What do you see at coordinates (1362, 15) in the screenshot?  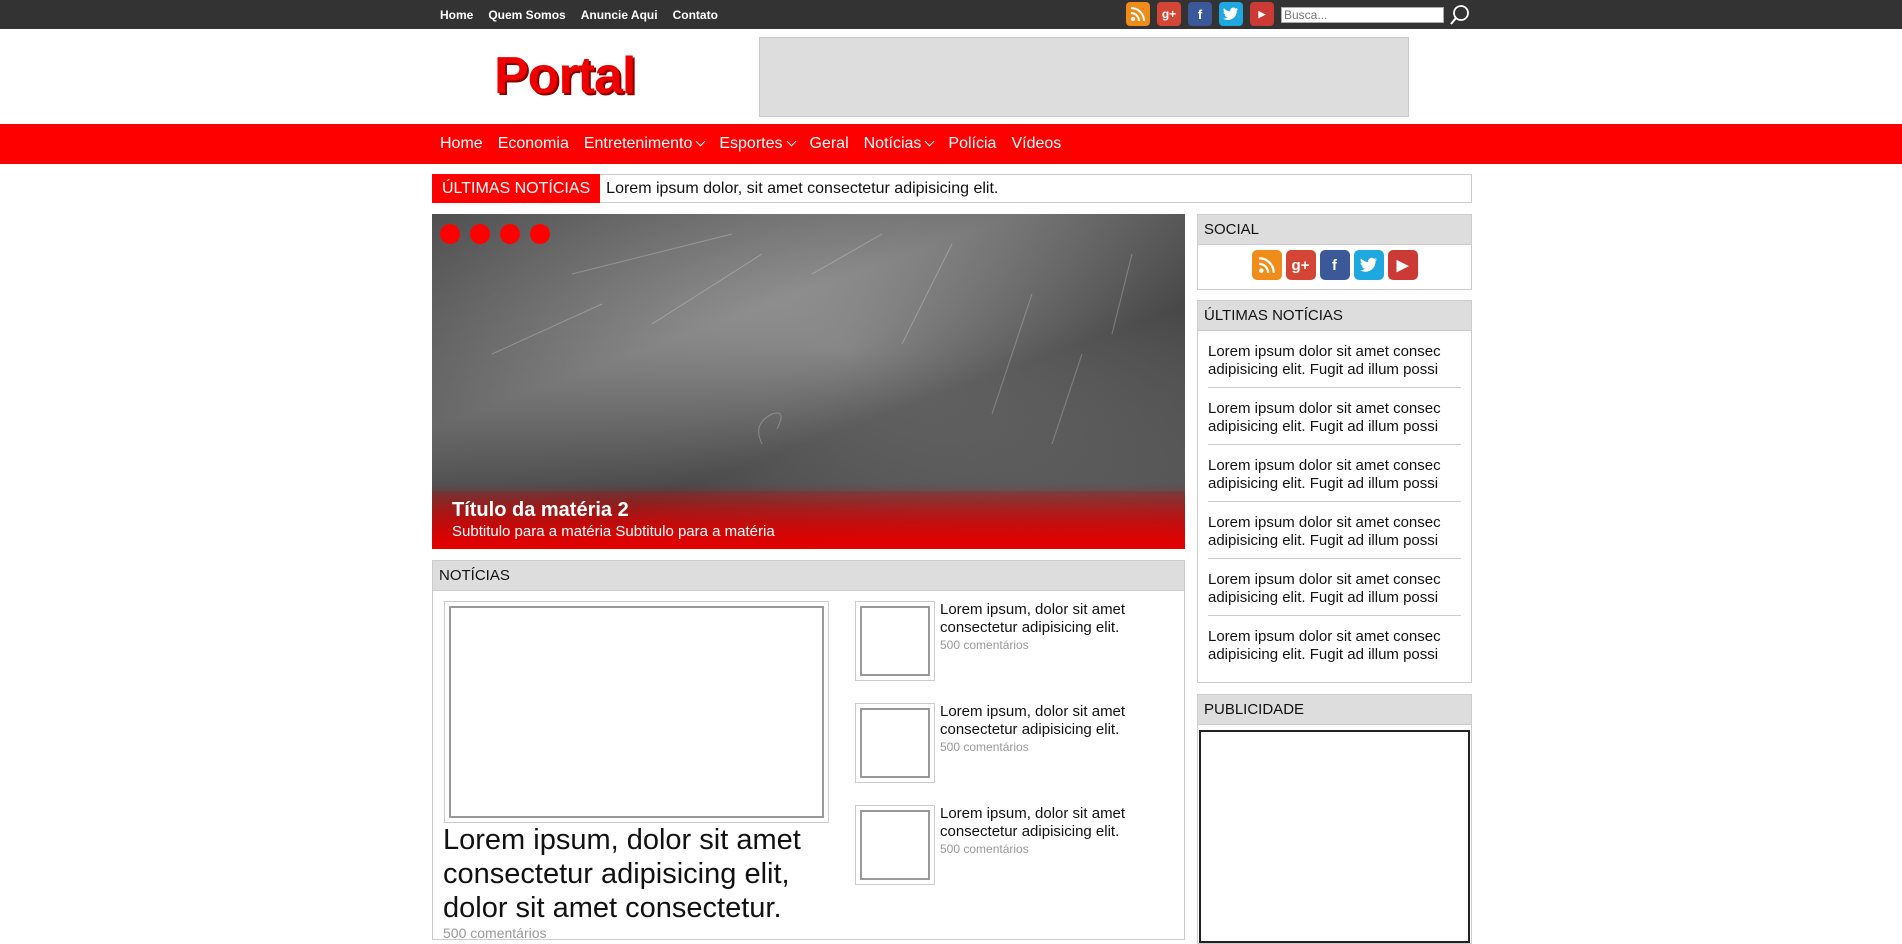 I see `search-input` at bounding box center [1362, 15].